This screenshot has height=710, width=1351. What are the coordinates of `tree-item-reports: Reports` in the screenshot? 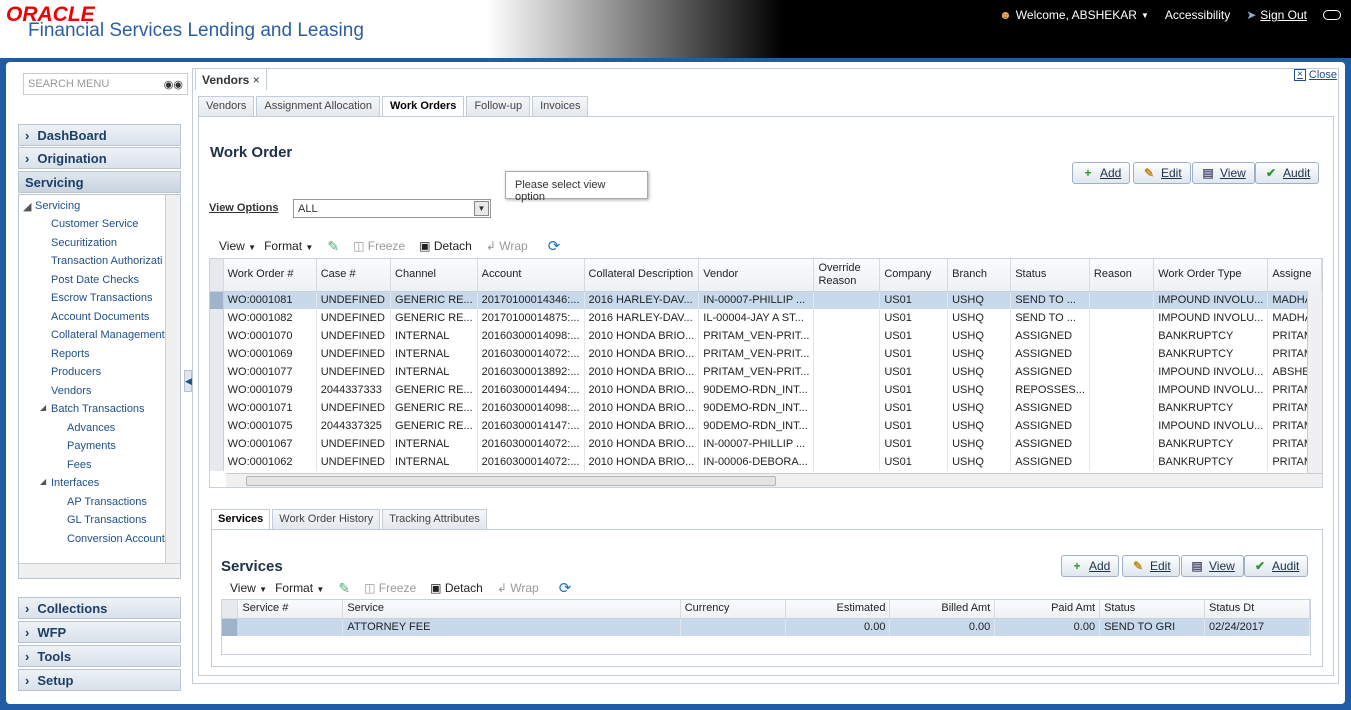 It's located at (70, 354).